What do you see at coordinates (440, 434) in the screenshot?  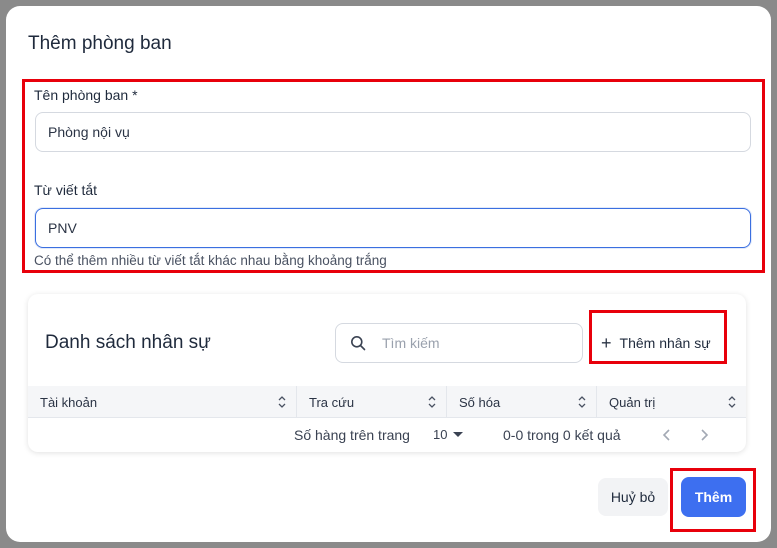 I see `rows-per-page-value: 10` at bounding box center [440, 434].